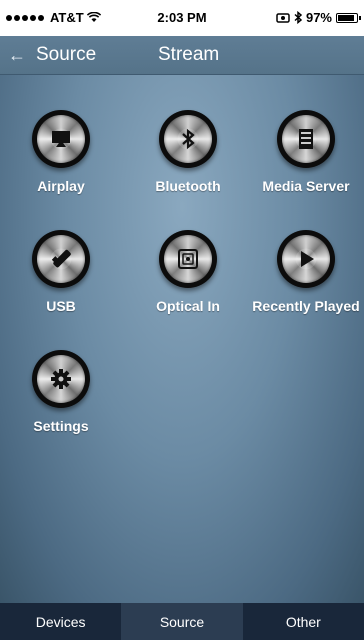  What do you see at coordinates (306, 186) in the screenshot?
I see `source-label: Media Server` at bounding box center [306, 186].